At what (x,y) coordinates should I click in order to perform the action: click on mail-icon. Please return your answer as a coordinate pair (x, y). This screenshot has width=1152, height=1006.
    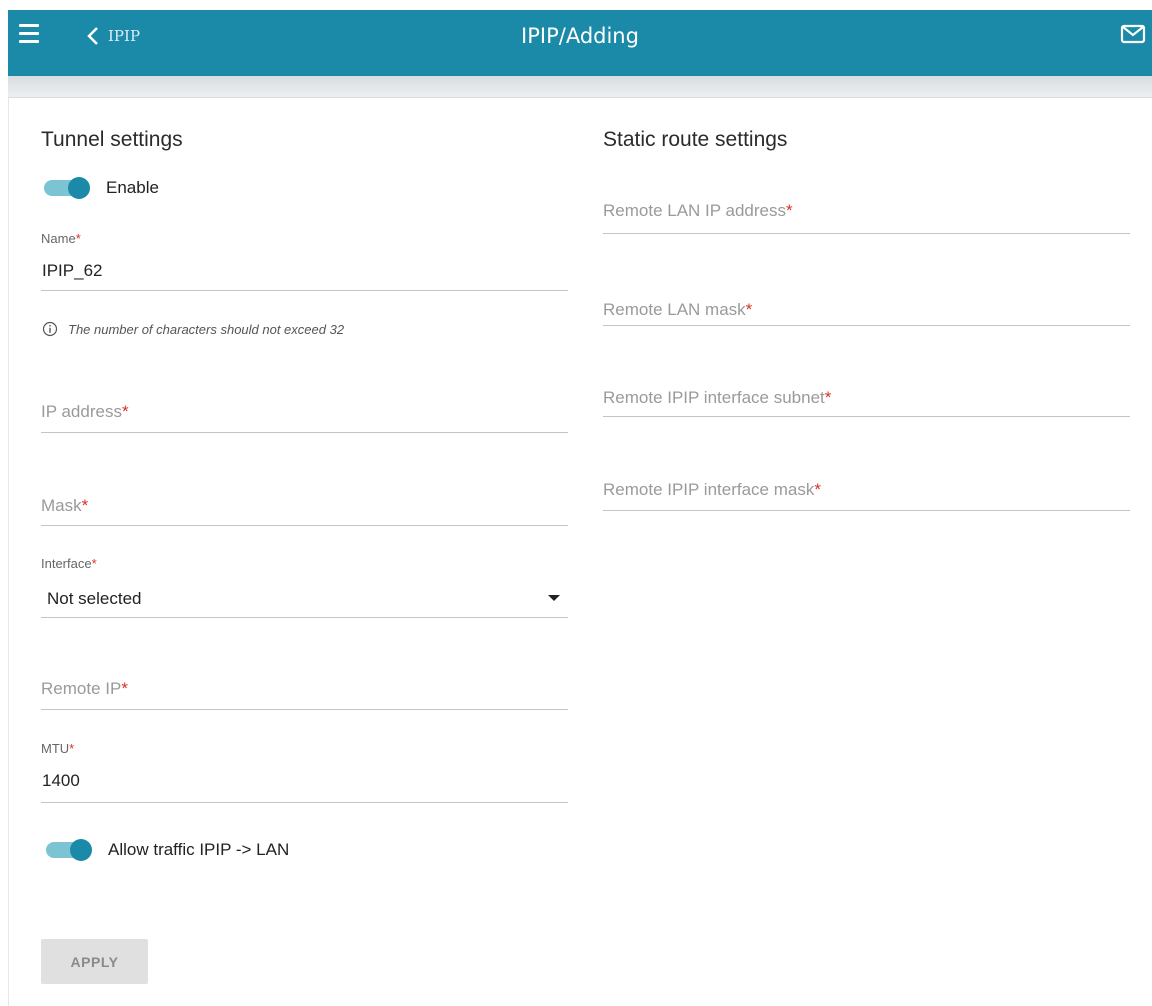
    Looking at the image, I should click on (1133, 34).